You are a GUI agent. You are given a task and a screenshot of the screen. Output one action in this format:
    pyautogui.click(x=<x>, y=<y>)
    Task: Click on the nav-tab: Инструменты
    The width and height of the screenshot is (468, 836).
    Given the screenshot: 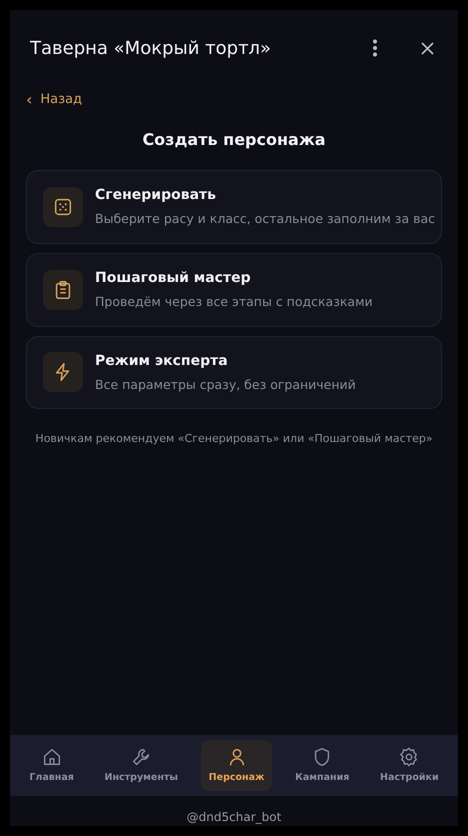 What is the action you would take?
    pyautogui.click(x=141, y=766)
    